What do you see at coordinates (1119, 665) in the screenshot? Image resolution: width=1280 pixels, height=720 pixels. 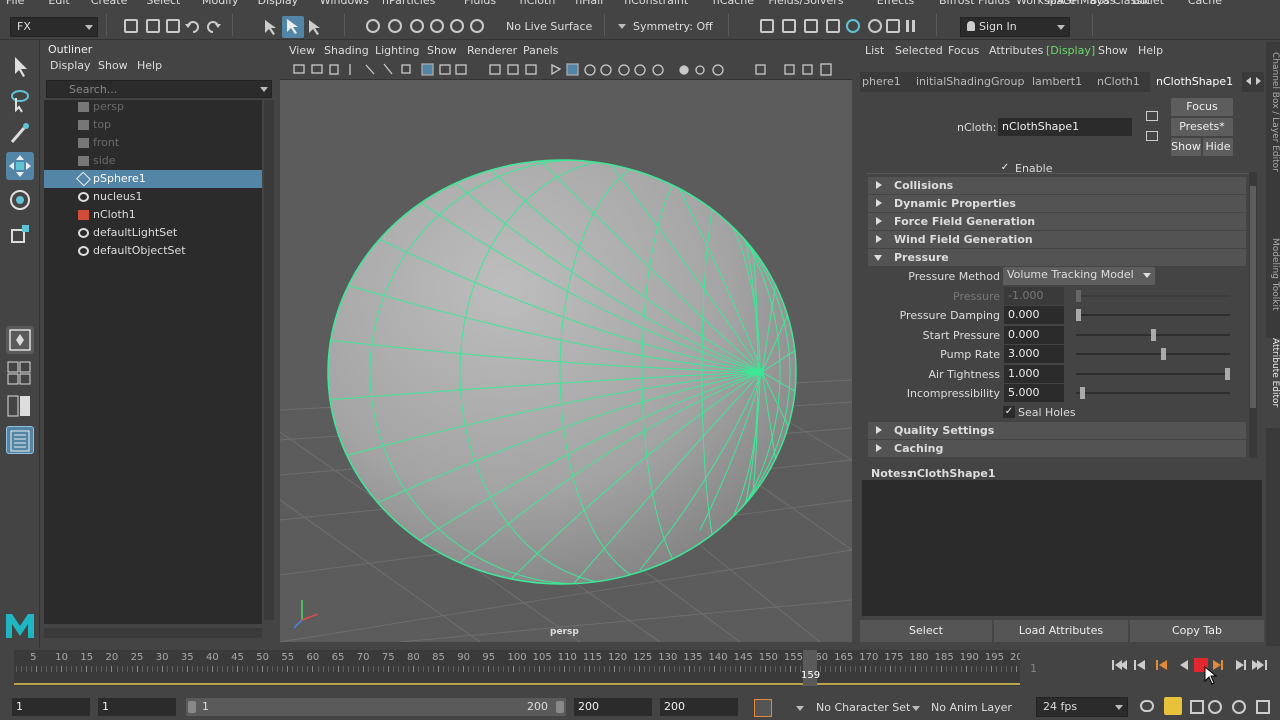 I see `go-to-start-icon` at bounding box center [1119, 665].